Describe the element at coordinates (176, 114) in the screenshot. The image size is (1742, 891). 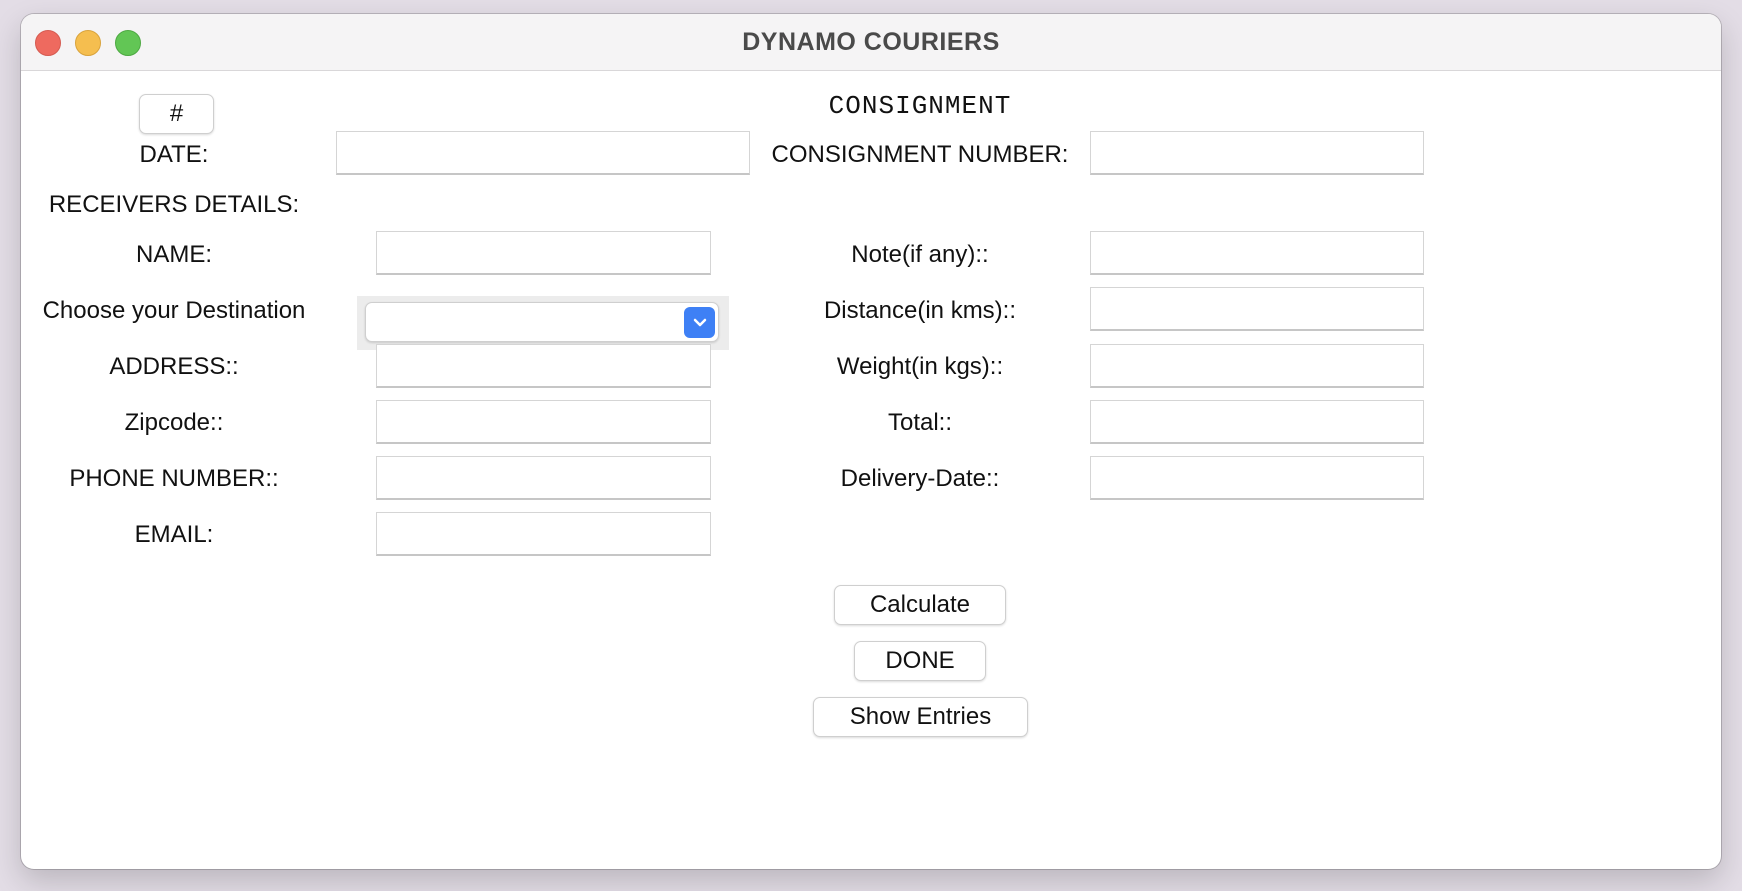
I see `hash-button: #` at that location.